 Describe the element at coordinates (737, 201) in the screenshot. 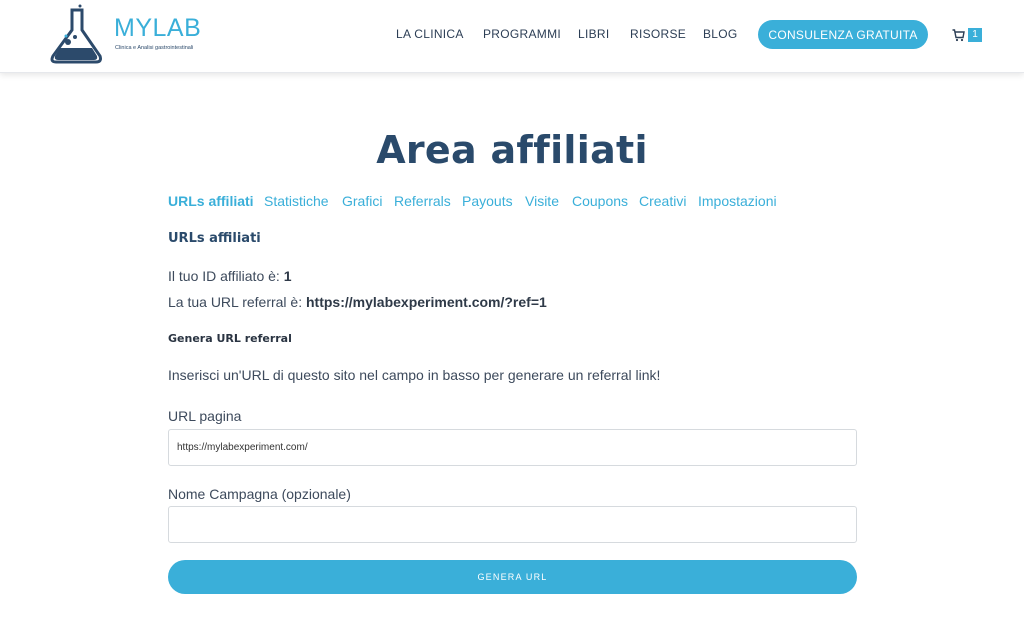

I see `tab-impostazioni: Impostazioni` at that location.